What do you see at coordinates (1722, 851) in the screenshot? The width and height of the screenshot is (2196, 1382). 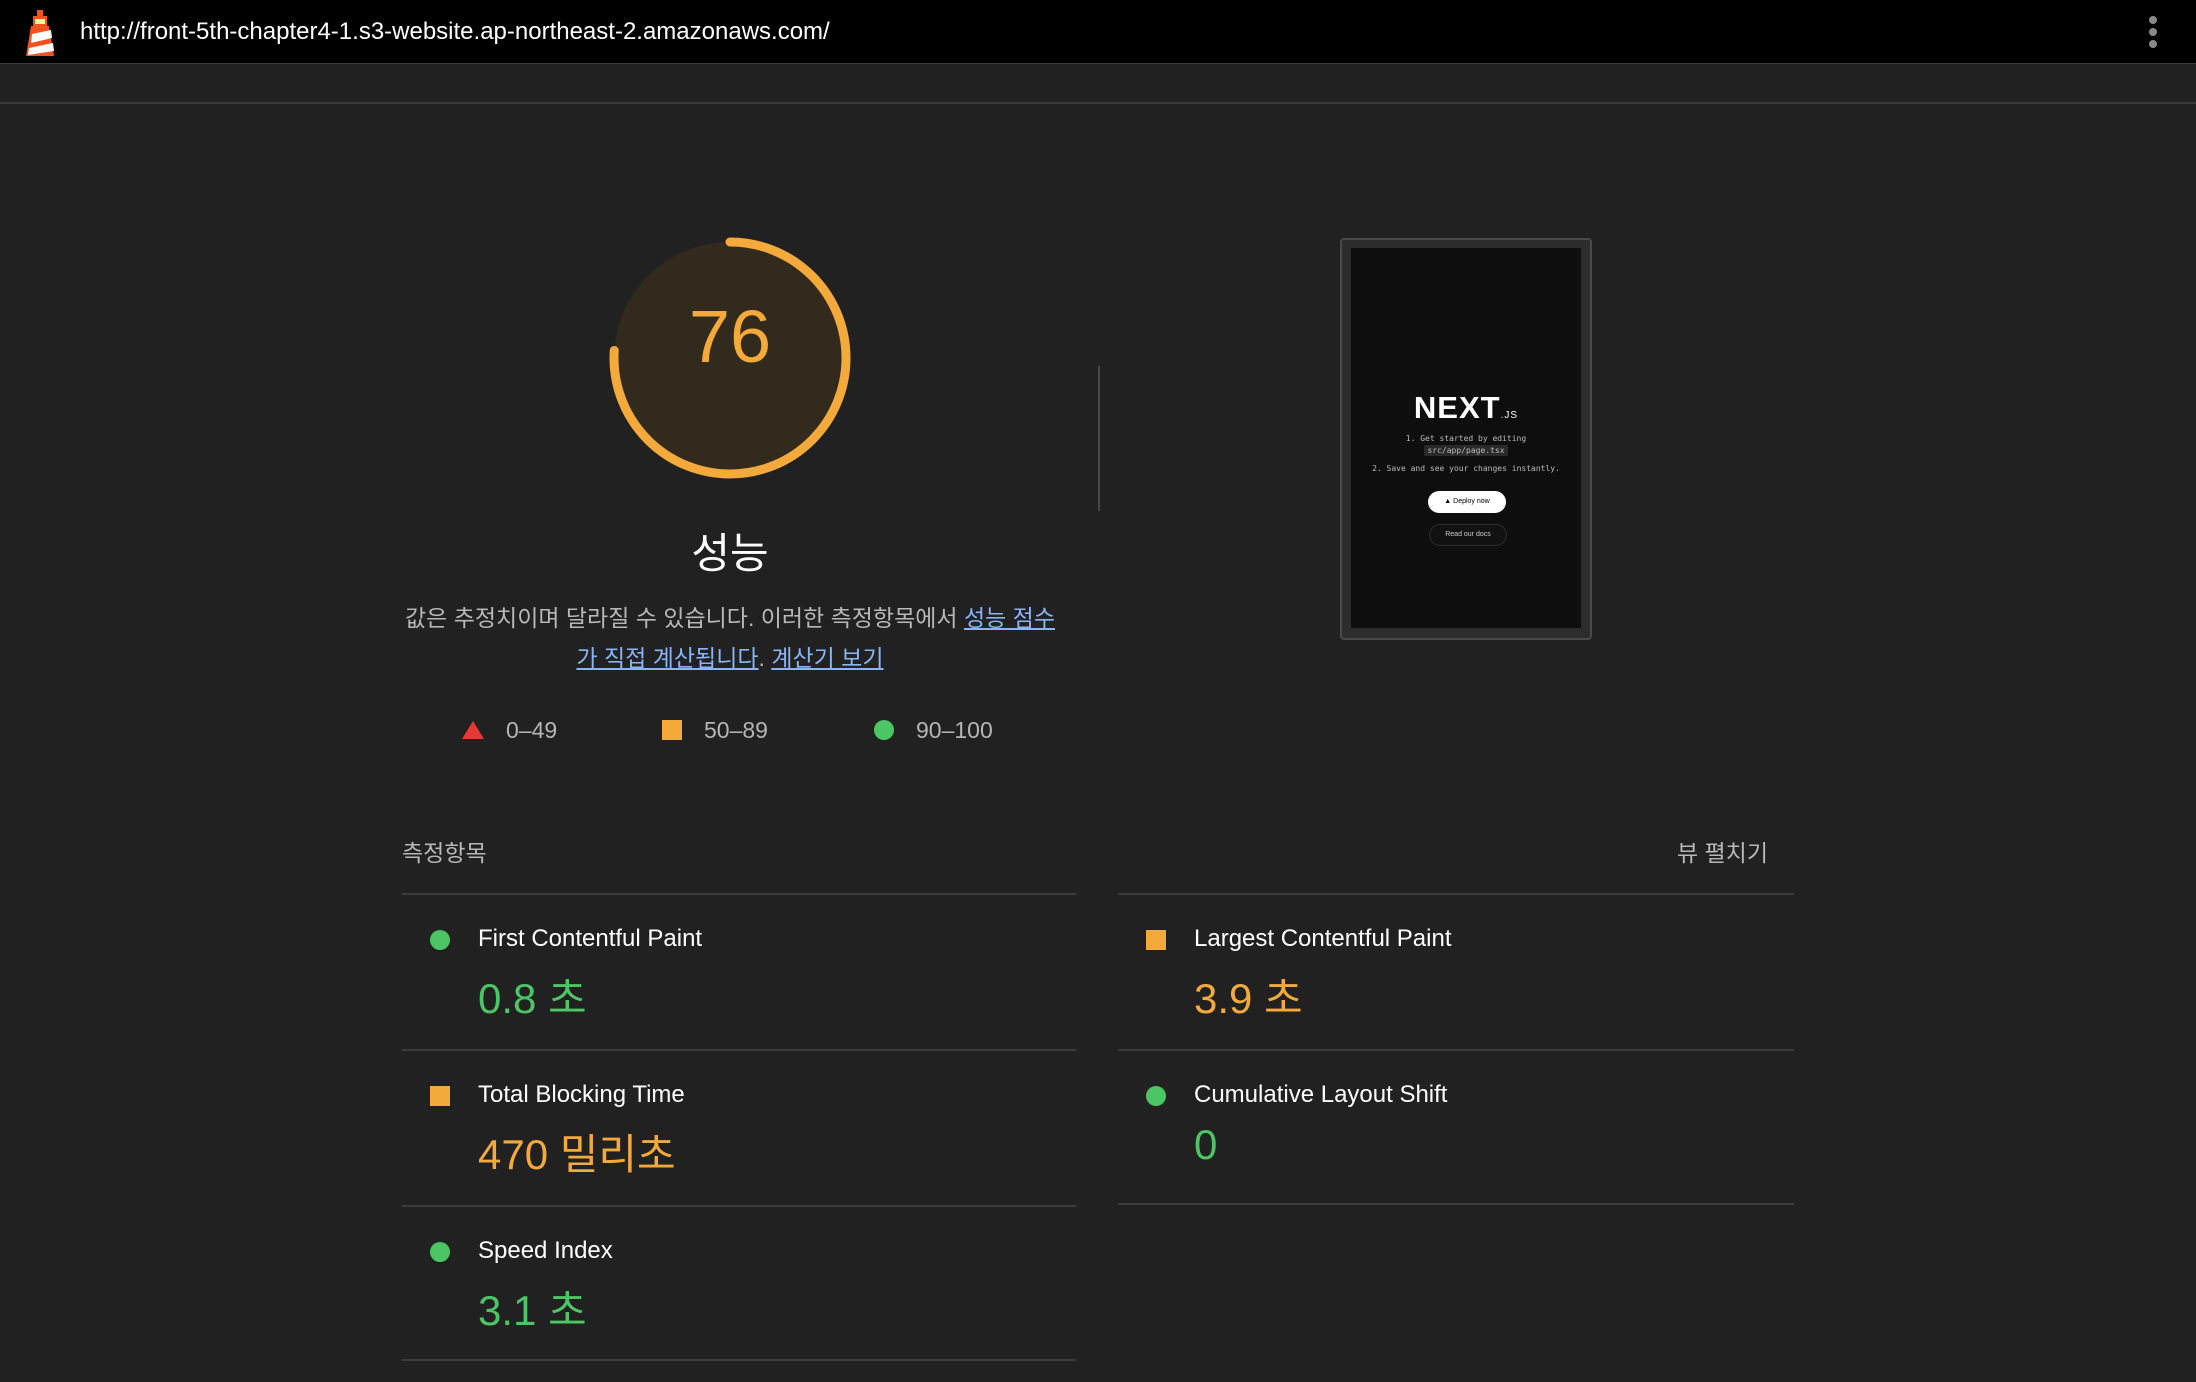 I see `expand-view-toggle: 뷰 펼치기` at bounding box center [1722, 851].